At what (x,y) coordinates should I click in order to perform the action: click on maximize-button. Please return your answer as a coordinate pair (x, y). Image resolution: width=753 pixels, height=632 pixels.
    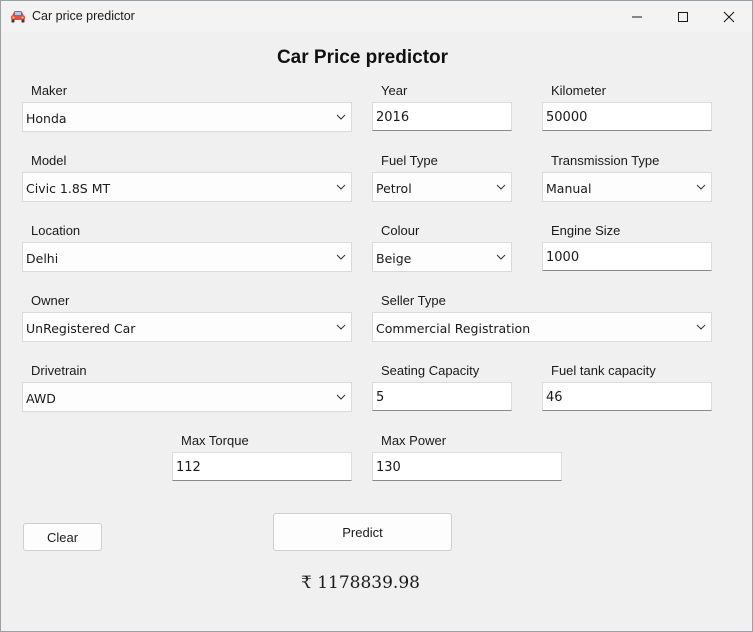
    Looking at the image, I should click on (683, 16).